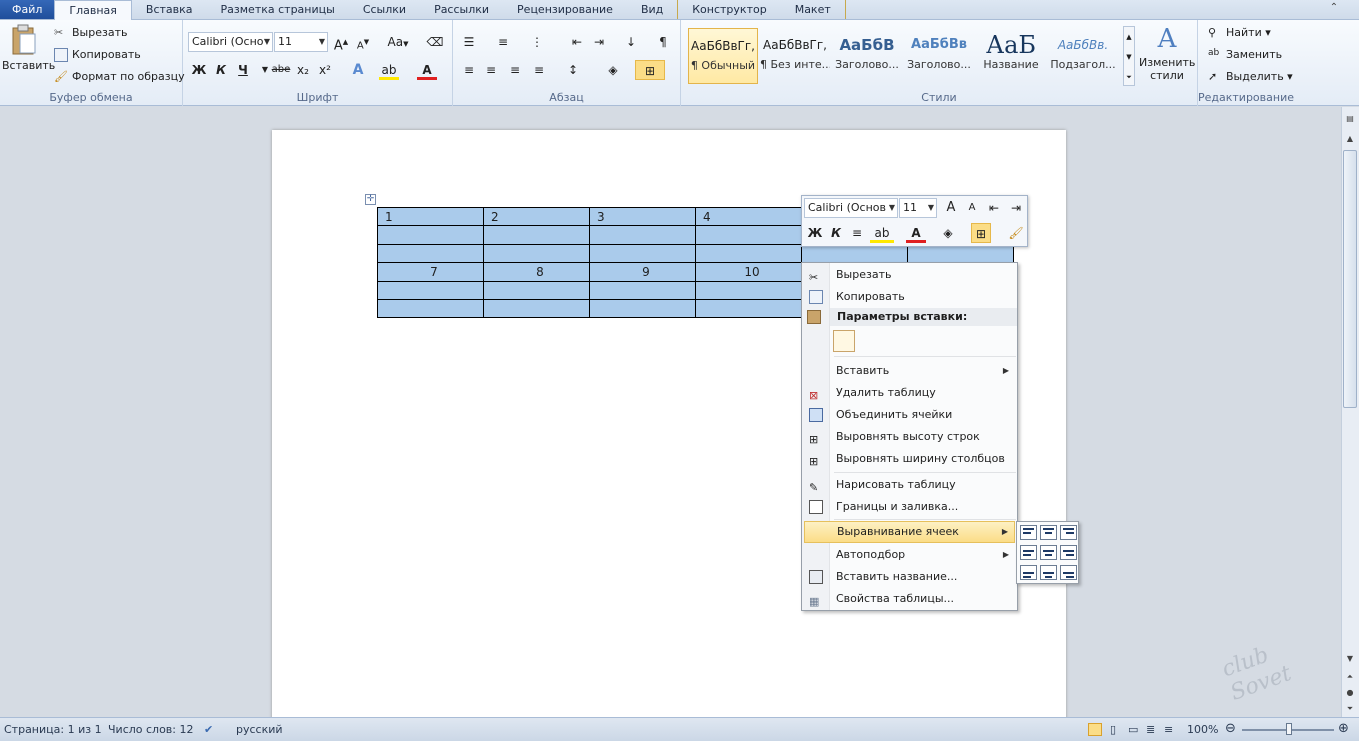 This screenshot has width=1359, height=741. What do you see at coordinates (461, 9) in the screenshot?
I see `tab-mailings: Рассылки` at bounding box center [461, 9].